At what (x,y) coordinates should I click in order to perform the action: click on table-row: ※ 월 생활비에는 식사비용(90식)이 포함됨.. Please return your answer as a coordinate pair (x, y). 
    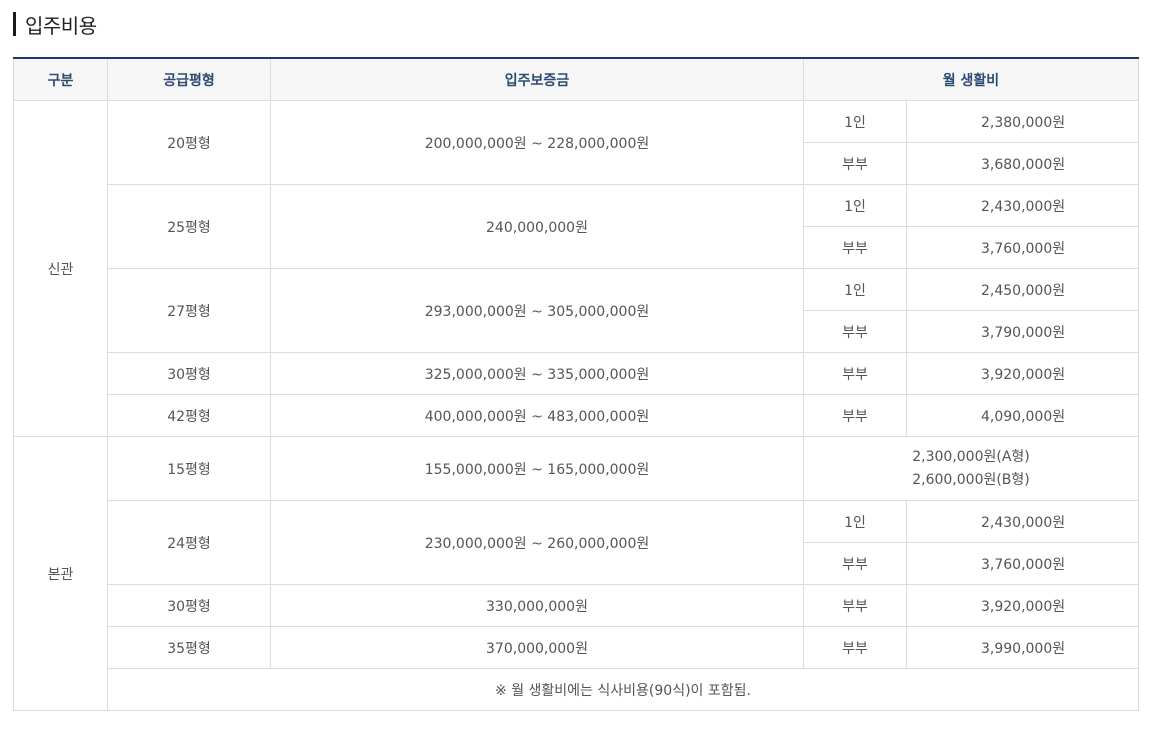
    Looking at the image, I should click on (576, 689).